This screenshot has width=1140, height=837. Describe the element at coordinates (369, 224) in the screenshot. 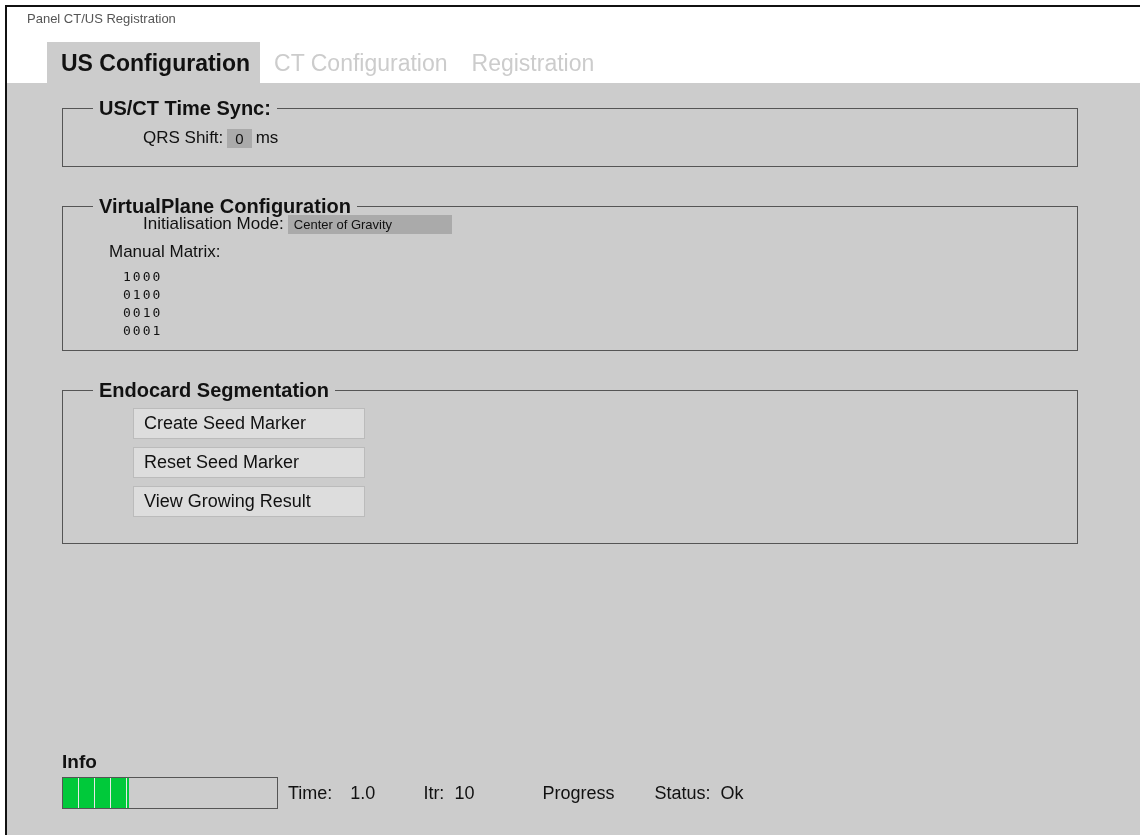

I see `dropdown: Center of Gravity` at that location.